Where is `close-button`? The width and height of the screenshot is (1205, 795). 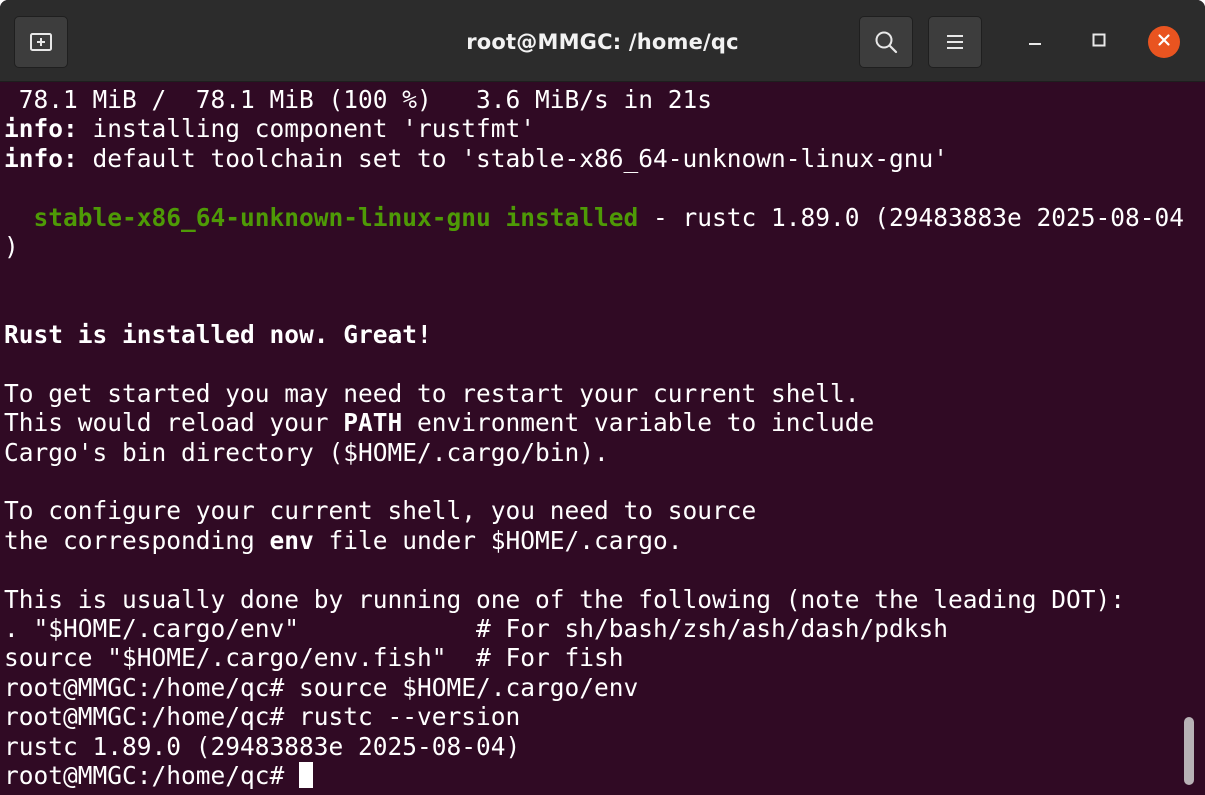 close-button is located at coordinates (1164, 42).